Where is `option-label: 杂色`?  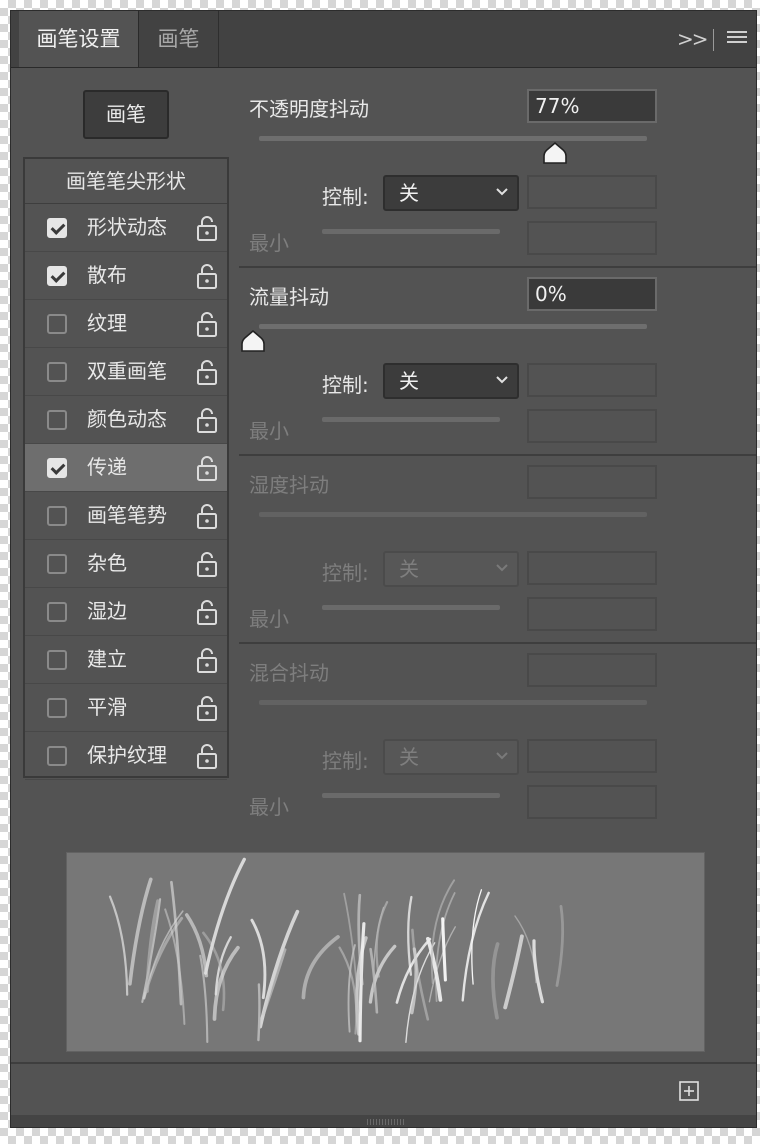
option-label: 杂色 is located at coordinates (107, 563).